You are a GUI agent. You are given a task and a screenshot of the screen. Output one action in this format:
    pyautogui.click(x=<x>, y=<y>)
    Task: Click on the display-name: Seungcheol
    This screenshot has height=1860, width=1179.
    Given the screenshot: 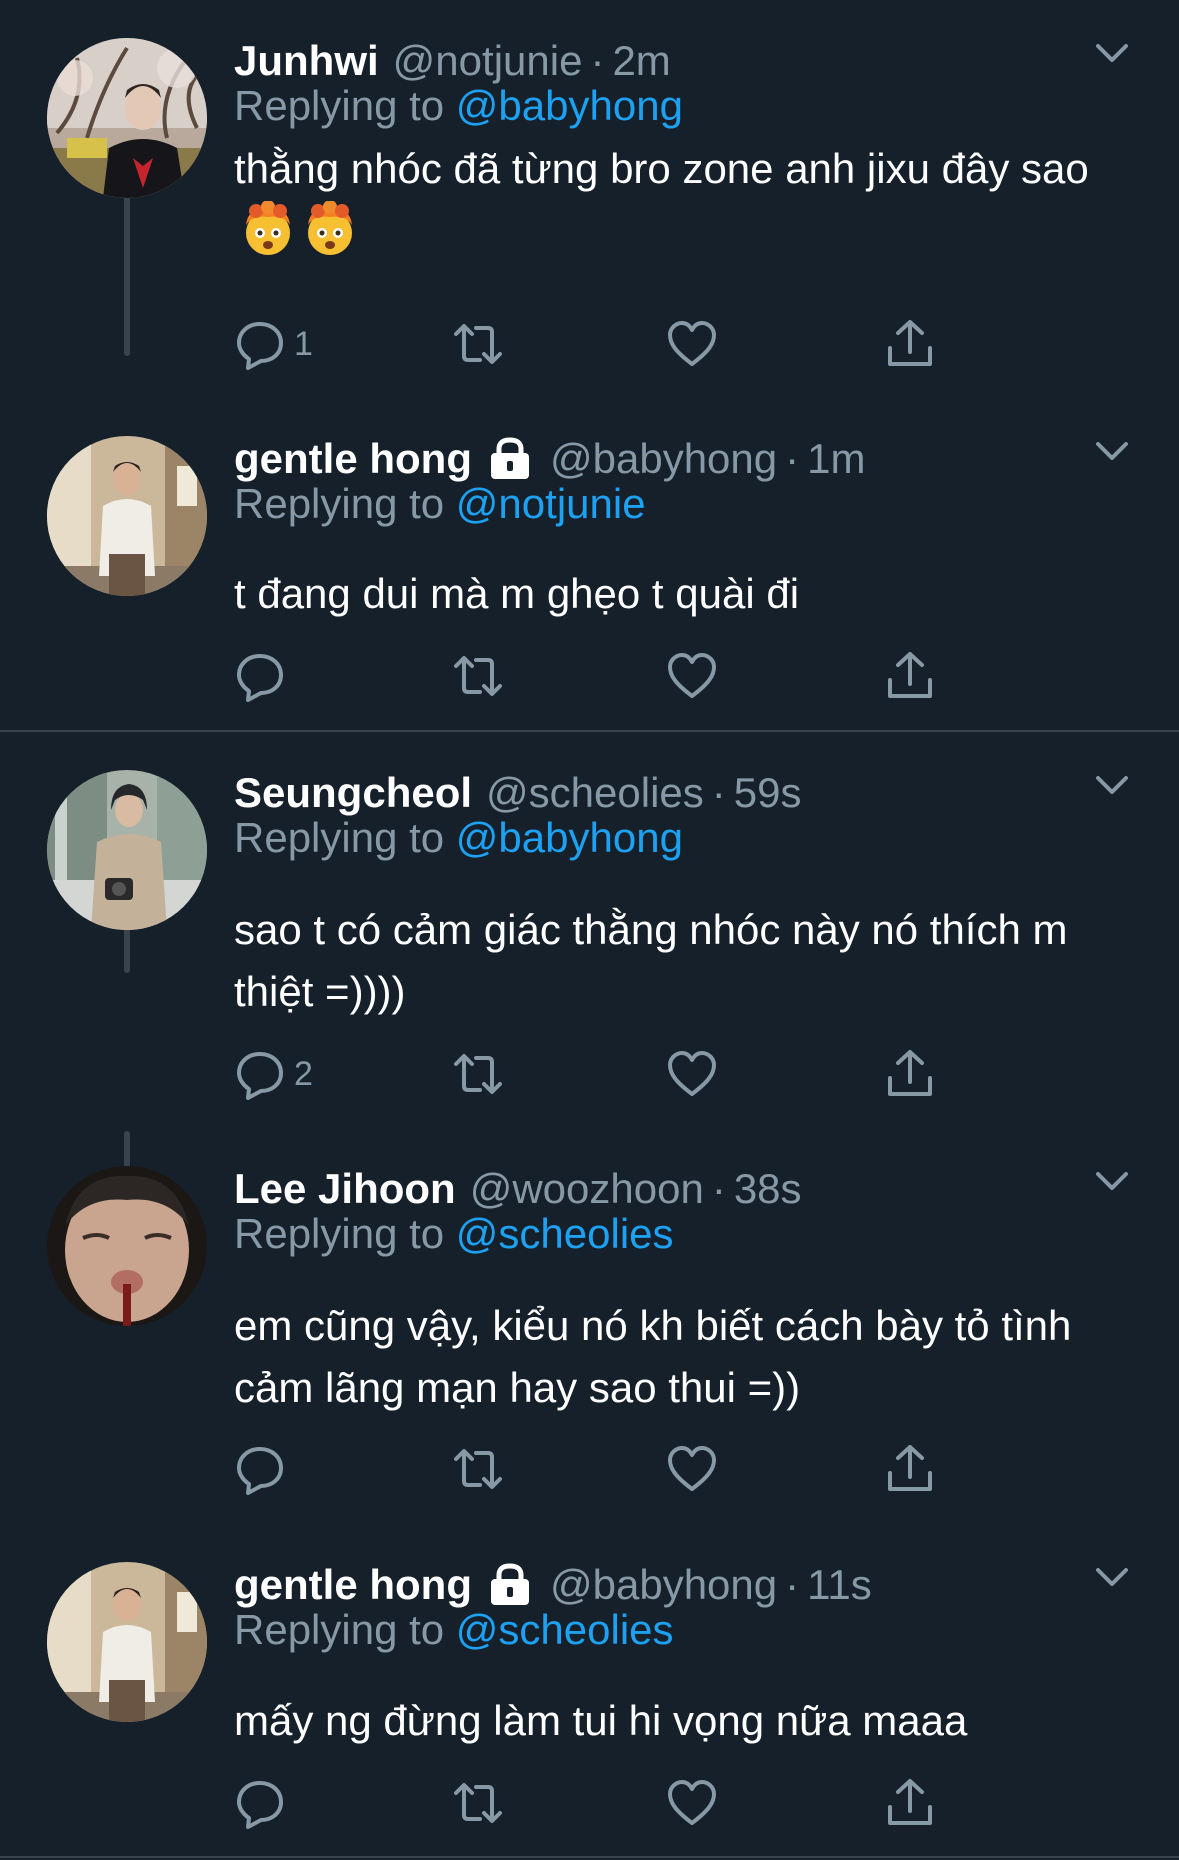 What is the action you would take?
    pyautogui.click(x=353, y=793)
    